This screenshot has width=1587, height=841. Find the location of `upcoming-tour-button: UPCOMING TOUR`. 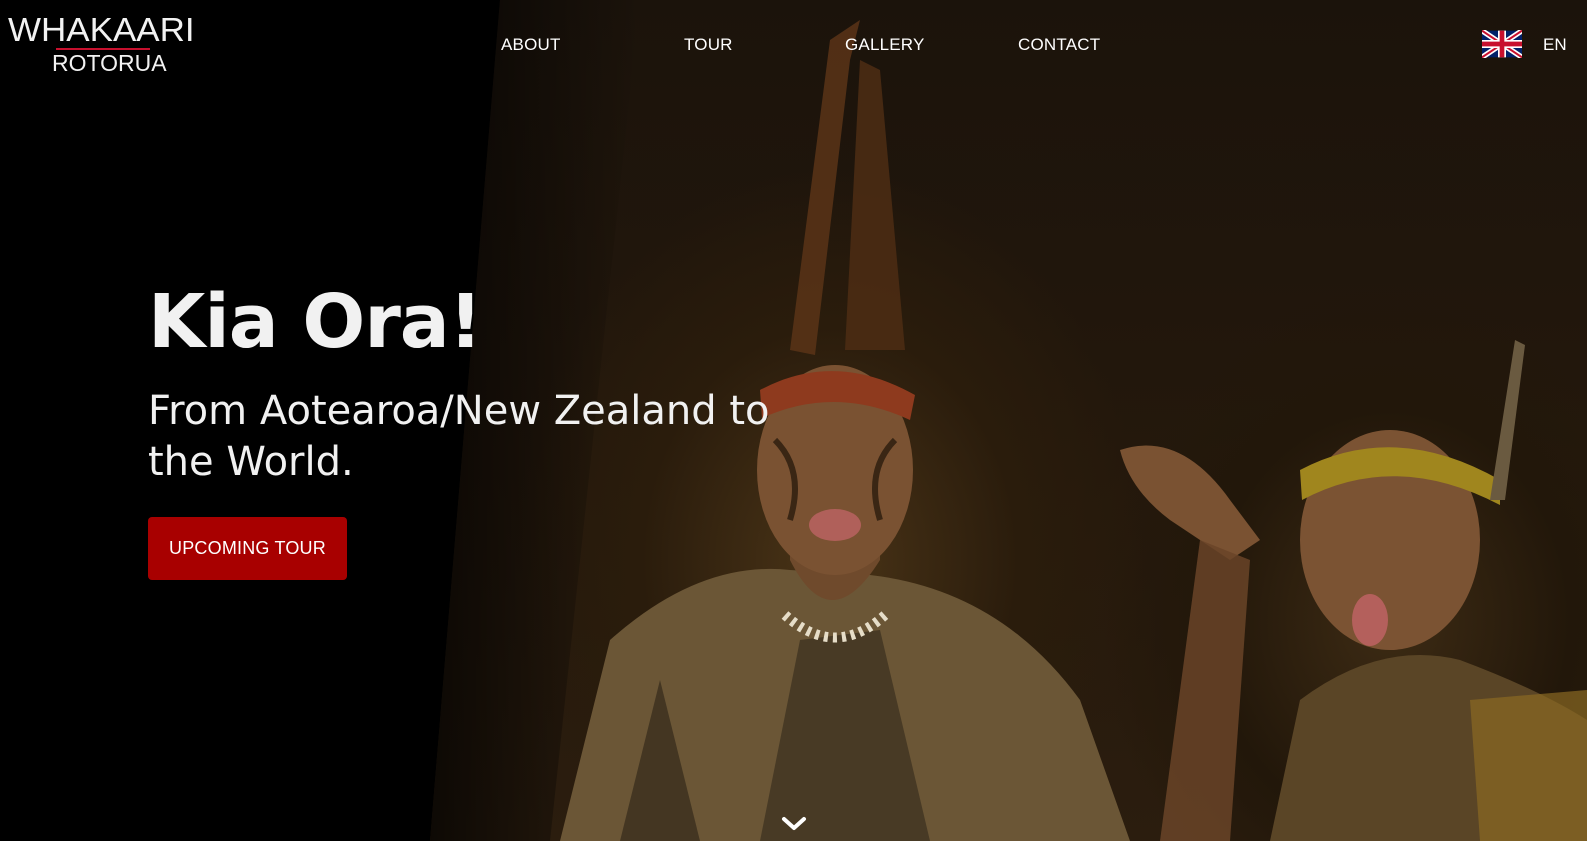

upcoming-tour-button: UPCOMING TOUR is located at coordinates (247, 548).